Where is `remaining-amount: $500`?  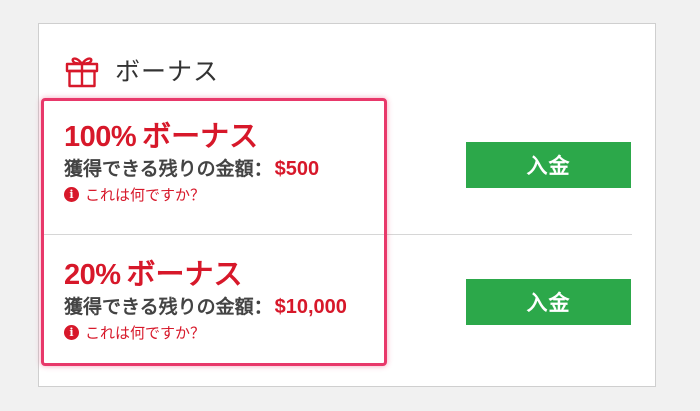
remaining-amount: $500 is located at coordinates (297, 169).